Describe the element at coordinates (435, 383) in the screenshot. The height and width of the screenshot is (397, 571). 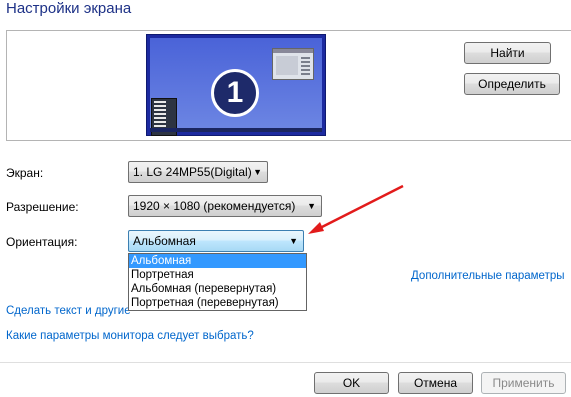
I see `cancel-button: Отмена` at that location.